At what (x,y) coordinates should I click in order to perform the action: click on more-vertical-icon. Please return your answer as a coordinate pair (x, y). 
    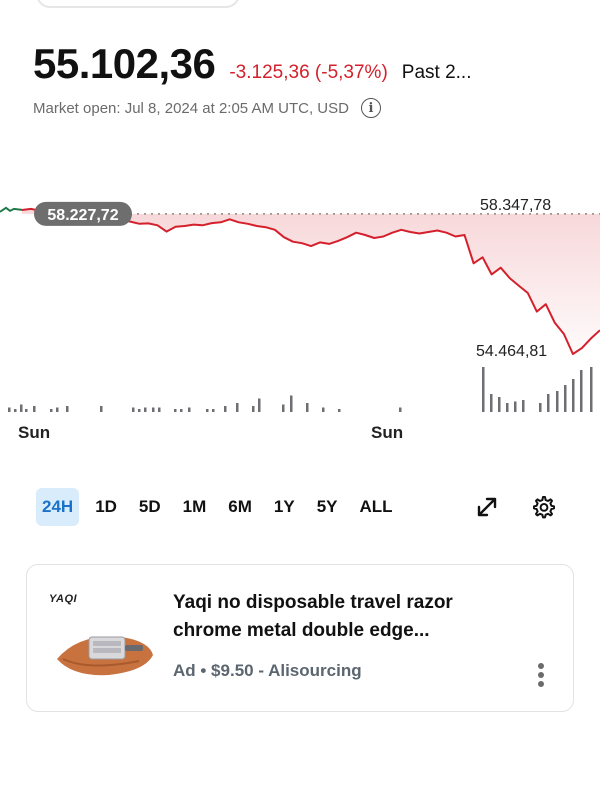
    Looking at the image, I should click on (541, 676).